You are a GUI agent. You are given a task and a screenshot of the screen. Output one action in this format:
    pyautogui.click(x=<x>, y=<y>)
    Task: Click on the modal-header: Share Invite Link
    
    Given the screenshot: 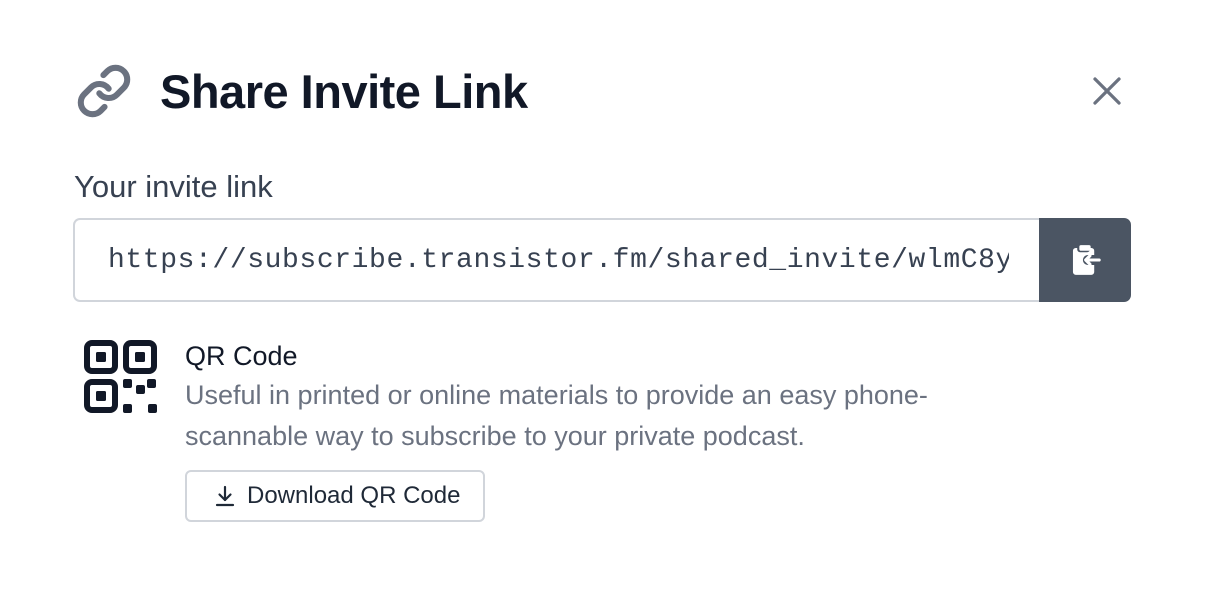 What is the action you would take?
    pyautogui.click(x=302, y=91)
    